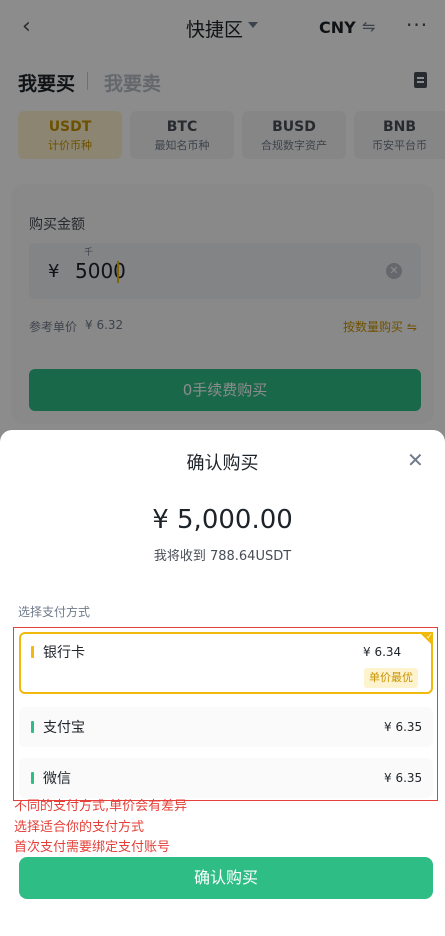 The width and height of the screenshot is (445, 936). What do you see at coordinates (222, 520) in the screenshot?
I see `total-amount: ¥ 5,000.00` at bounding box center [222, 520].